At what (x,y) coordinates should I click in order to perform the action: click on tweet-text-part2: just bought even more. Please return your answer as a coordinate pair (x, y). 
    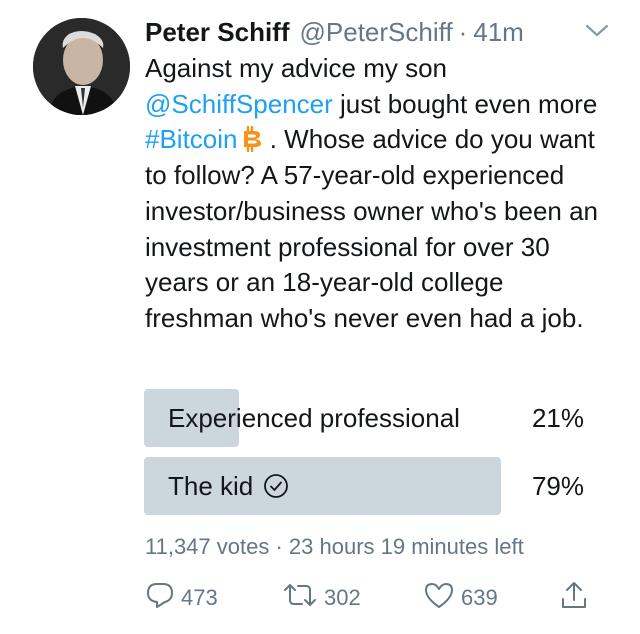
    Looking at the image, I should click on (465, 103).